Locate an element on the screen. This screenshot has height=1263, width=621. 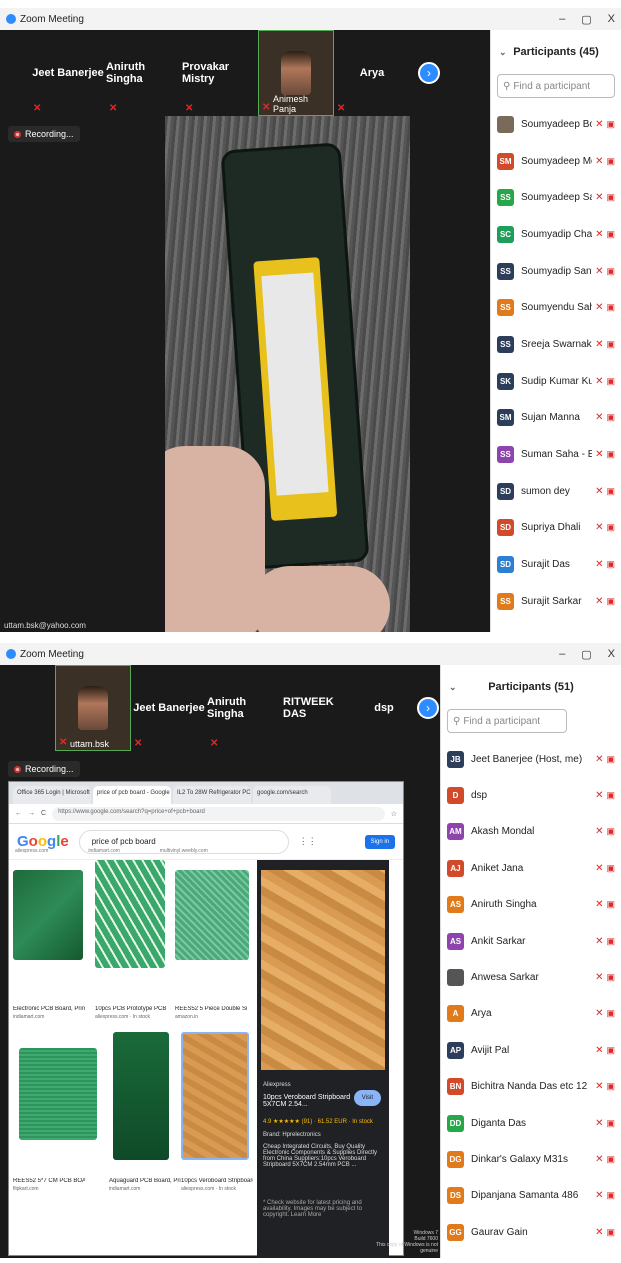
participant-row: SM Soumyadeep Mondal✕▣ is located at coordinates (556, 161).